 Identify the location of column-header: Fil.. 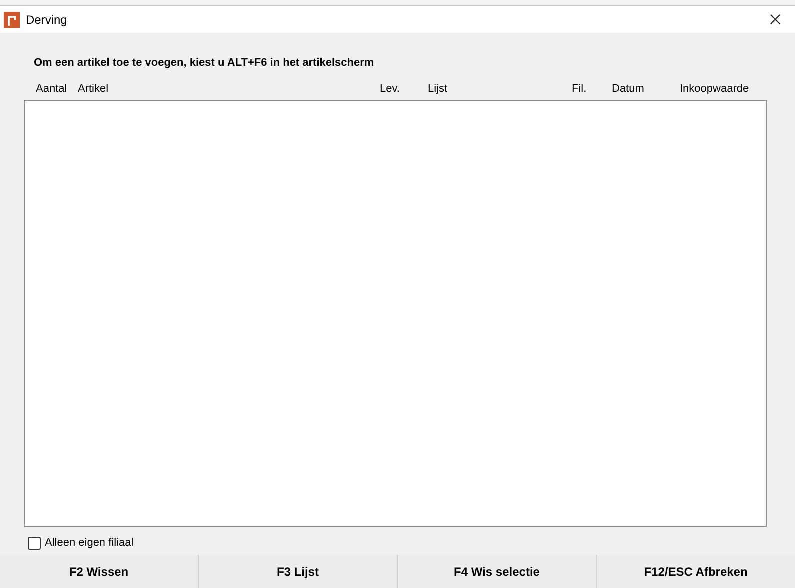
(580, 90).